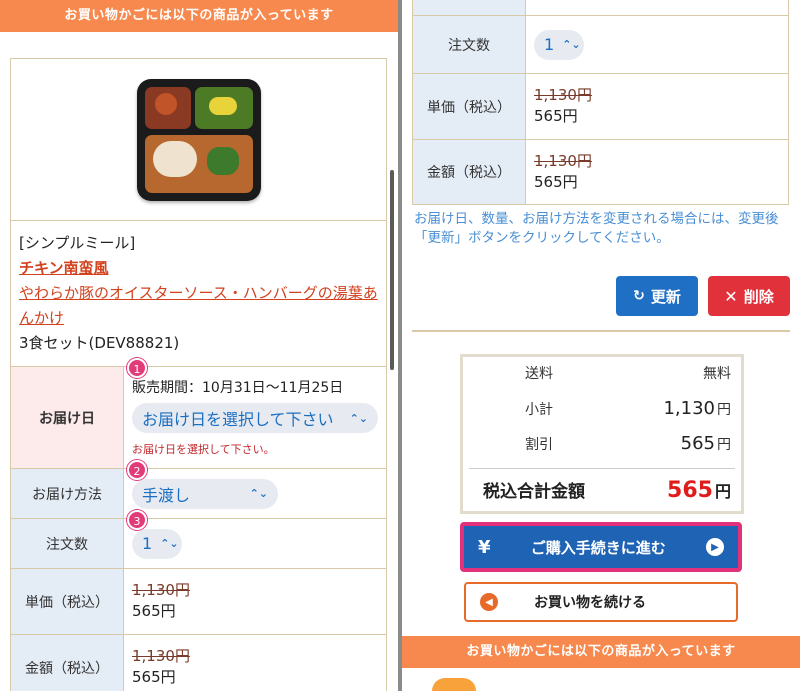 This screenshot has width=800, height=691. I want to click on delivery-method-value: 手渡し, so click(166, 495).